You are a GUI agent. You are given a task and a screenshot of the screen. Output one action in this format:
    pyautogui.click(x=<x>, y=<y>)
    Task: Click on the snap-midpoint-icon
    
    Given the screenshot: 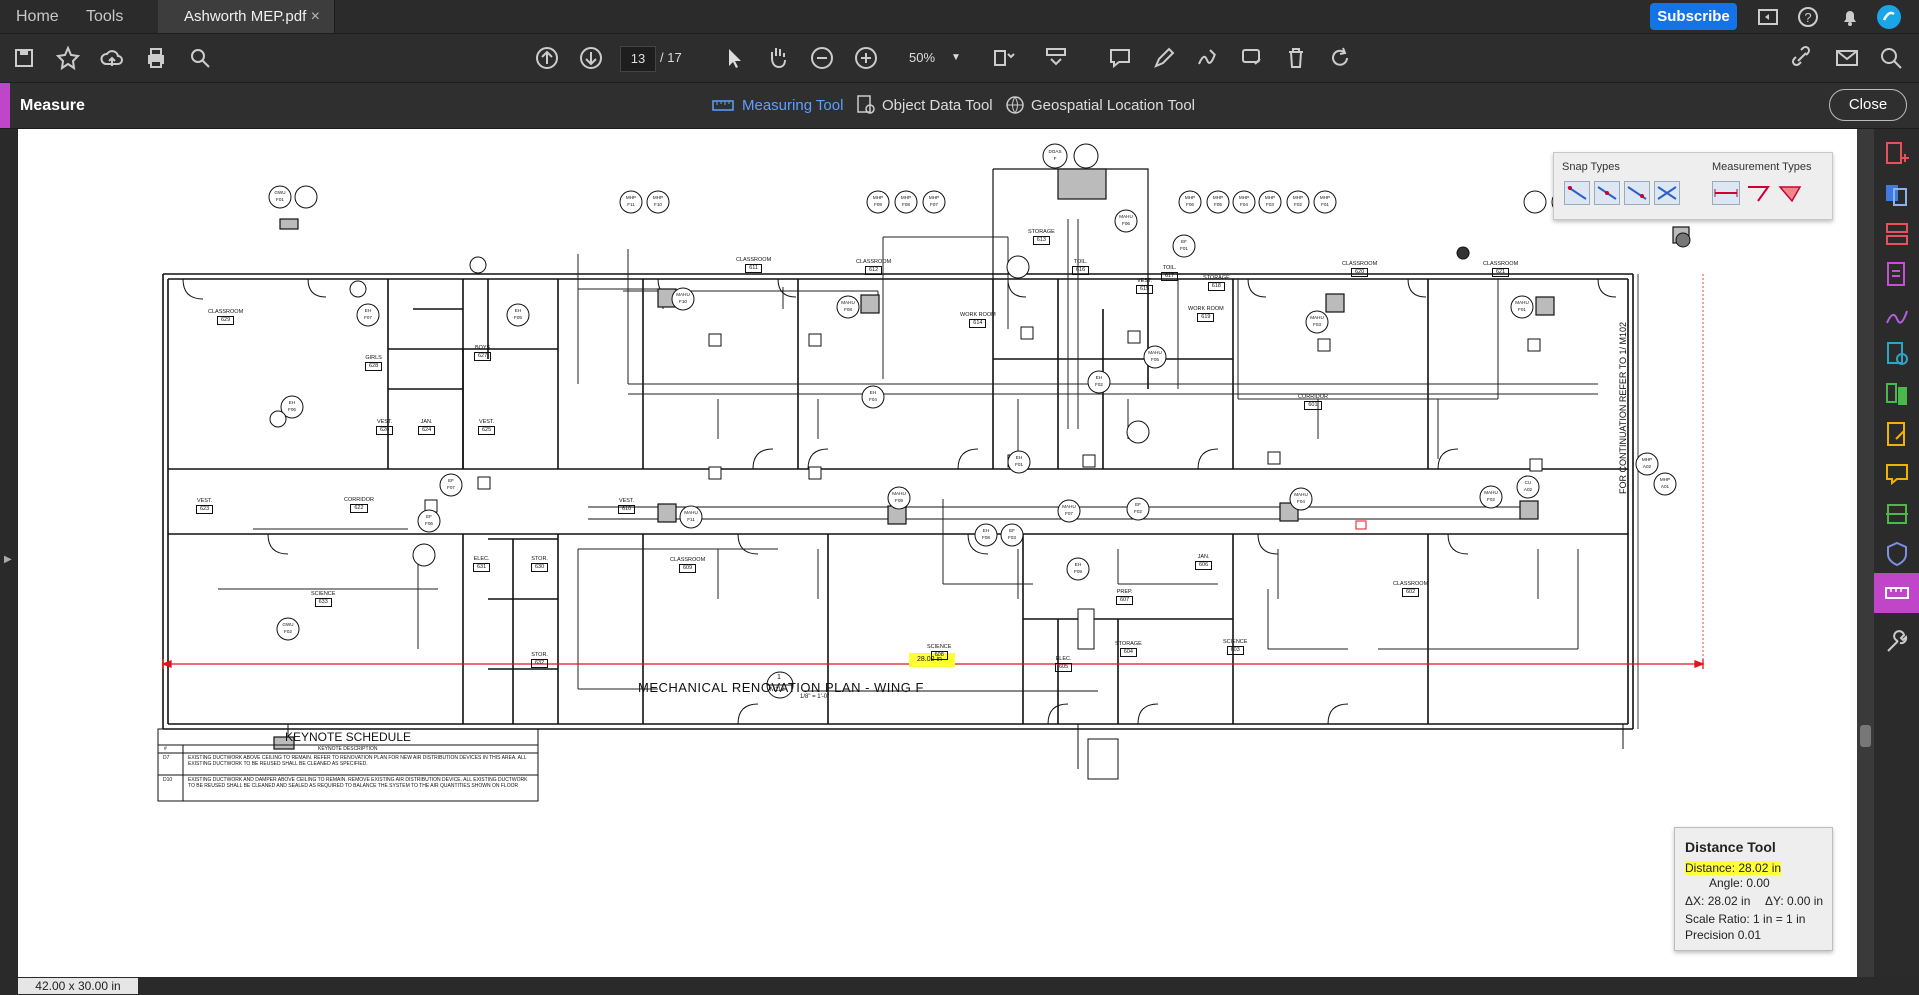 What is the action you would take?
    pyautogui.click(x=1607, y=193)
    